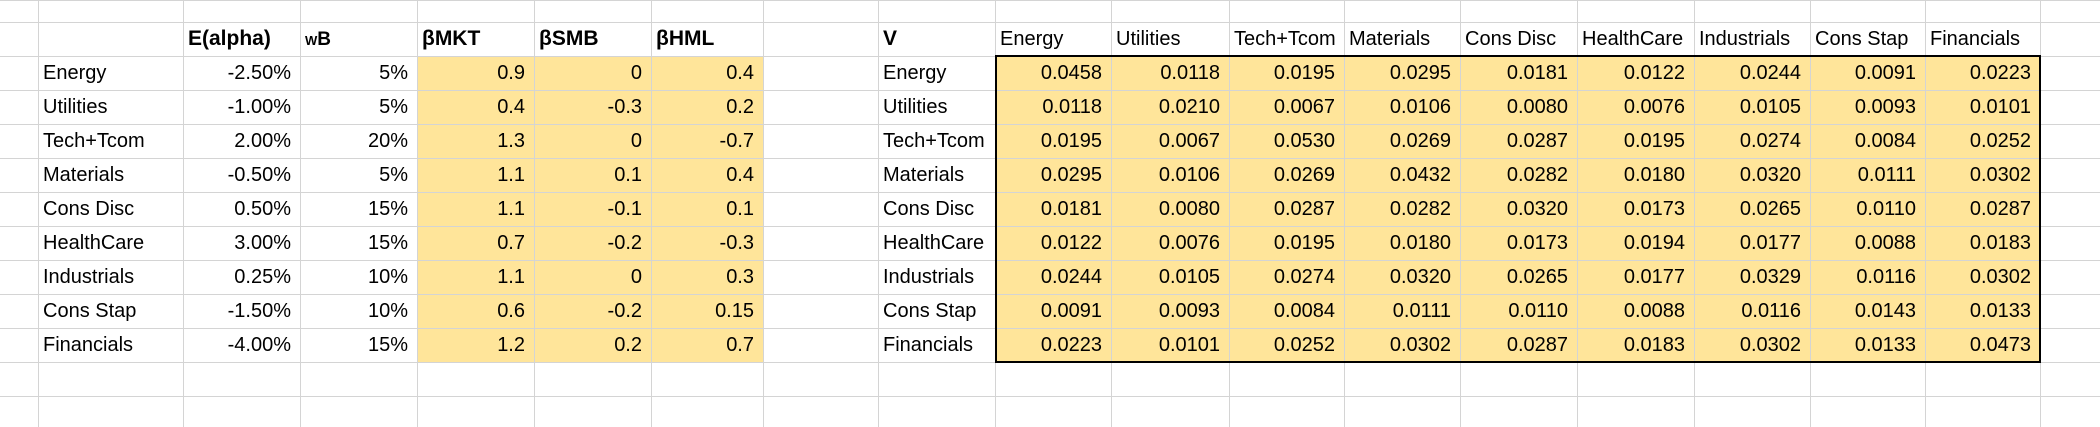 The height and width of the screenshot is (427, 2100). I want to click on beta-hml-cell: 0.4, so click(707, 73).